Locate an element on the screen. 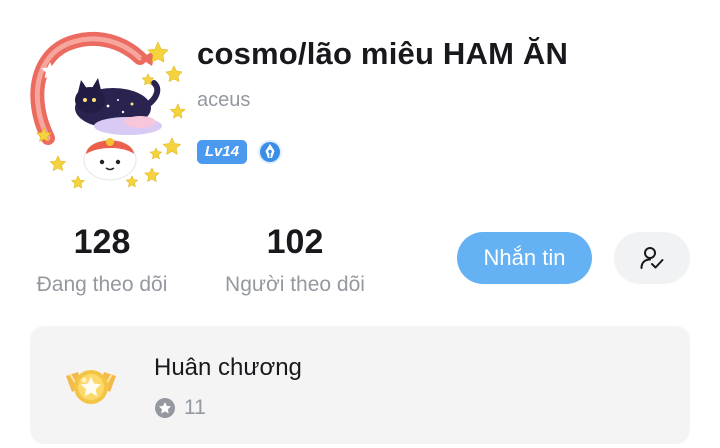  followers-count: 102 is located at coordinates (295, 242).